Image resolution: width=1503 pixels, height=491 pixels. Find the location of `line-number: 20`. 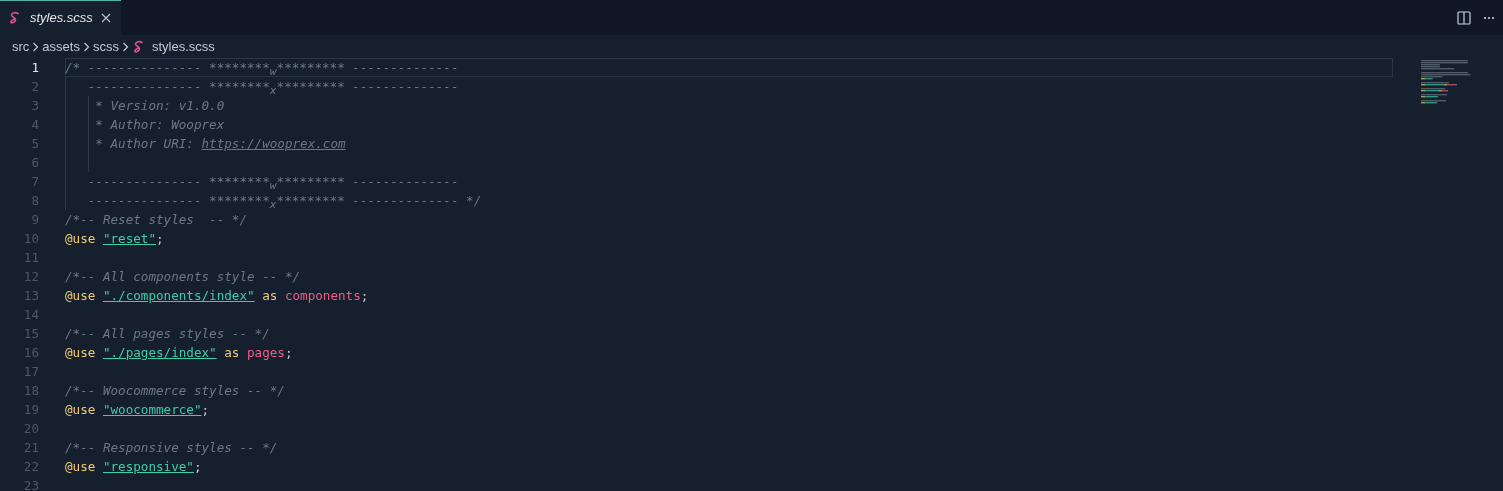

line-number: 20 is located at coordinates (30, 429).